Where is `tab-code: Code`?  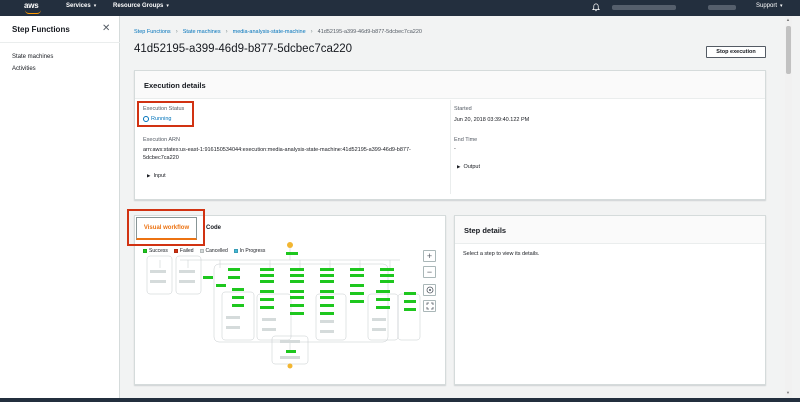
tab-code: Code is located at coordinates (213, 228).